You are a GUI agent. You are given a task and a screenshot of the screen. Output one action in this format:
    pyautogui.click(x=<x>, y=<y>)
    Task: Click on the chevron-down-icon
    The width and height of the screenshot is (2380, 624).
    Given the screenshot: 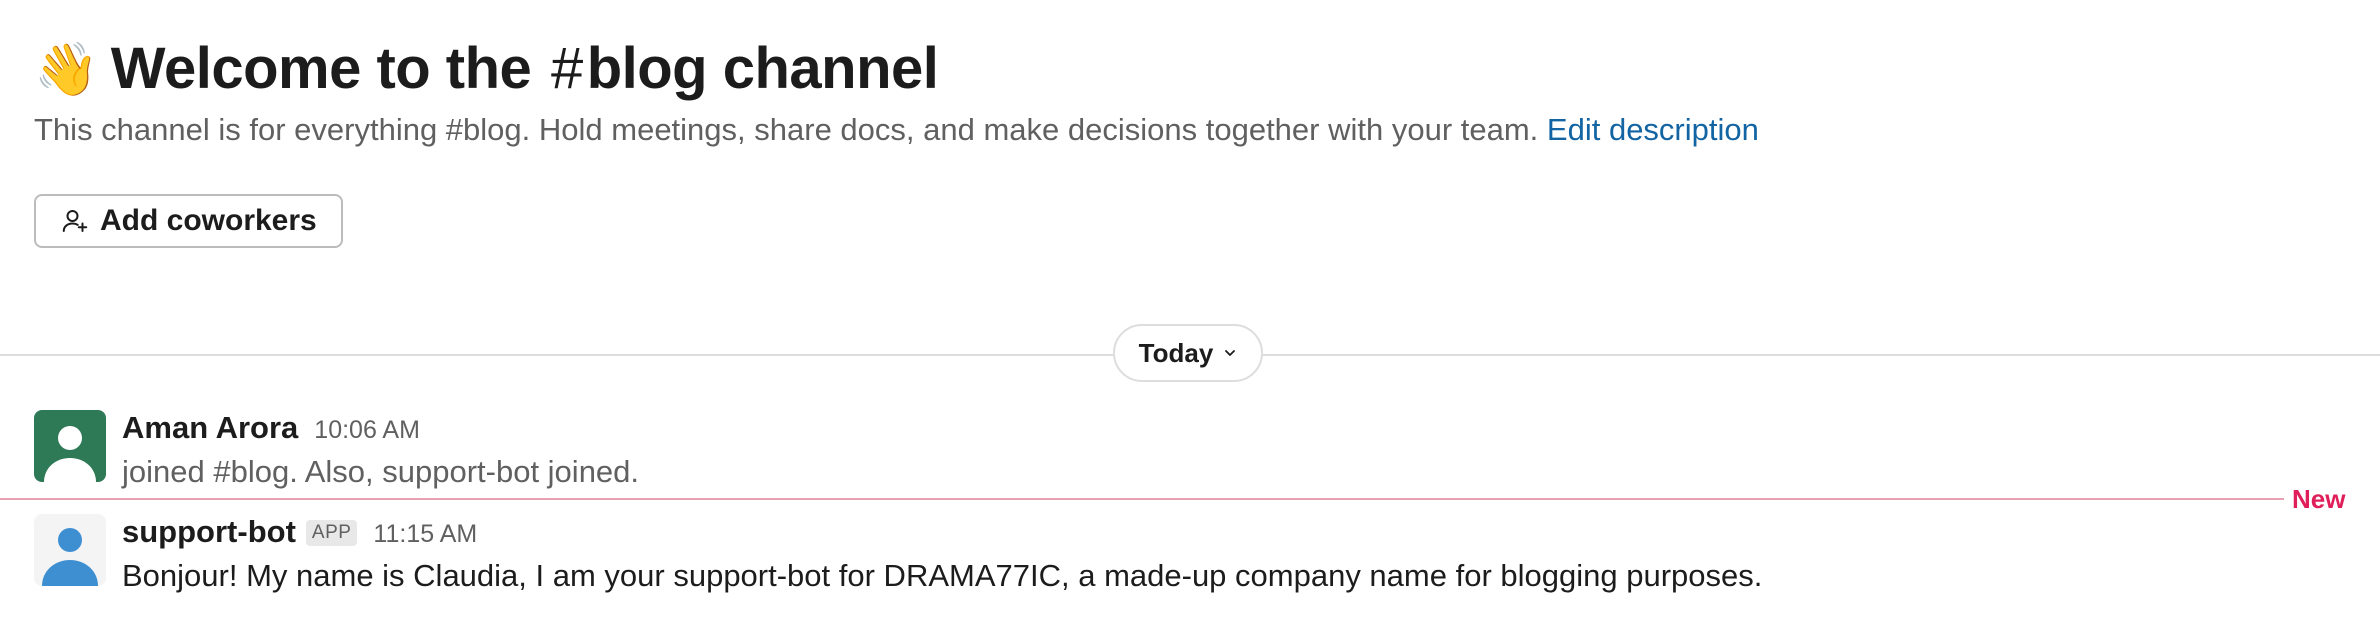 What is the action you would take?
    pyautogui.click(x=1230, y=353)
    